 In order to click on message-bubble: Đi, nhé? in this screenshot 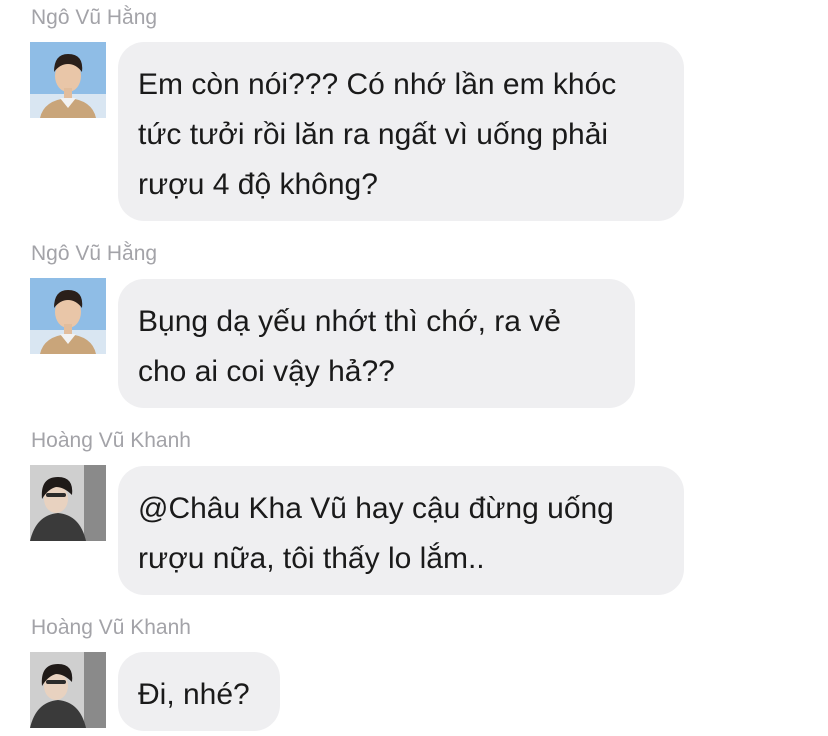, I will do `click(199, 691)`.